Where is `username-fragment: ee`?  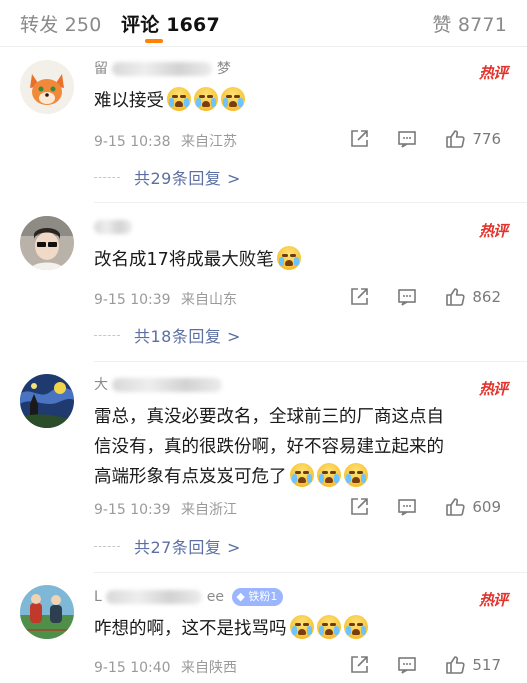
username-fragment: ee is located at coordinates (215, 597).